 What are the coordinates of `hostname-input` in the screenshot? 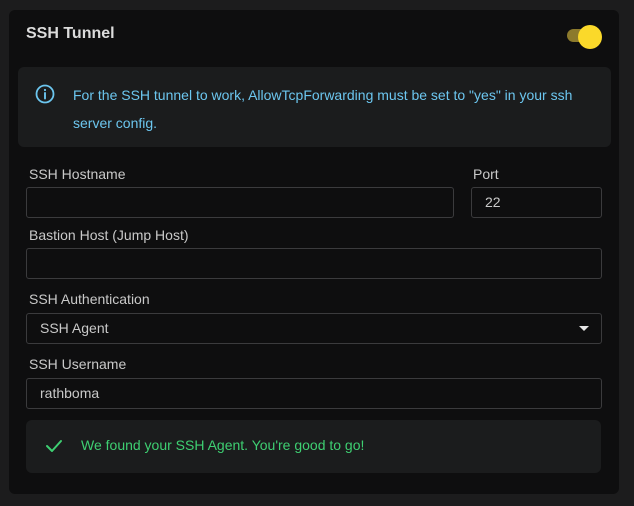 It's located at (240, 202).